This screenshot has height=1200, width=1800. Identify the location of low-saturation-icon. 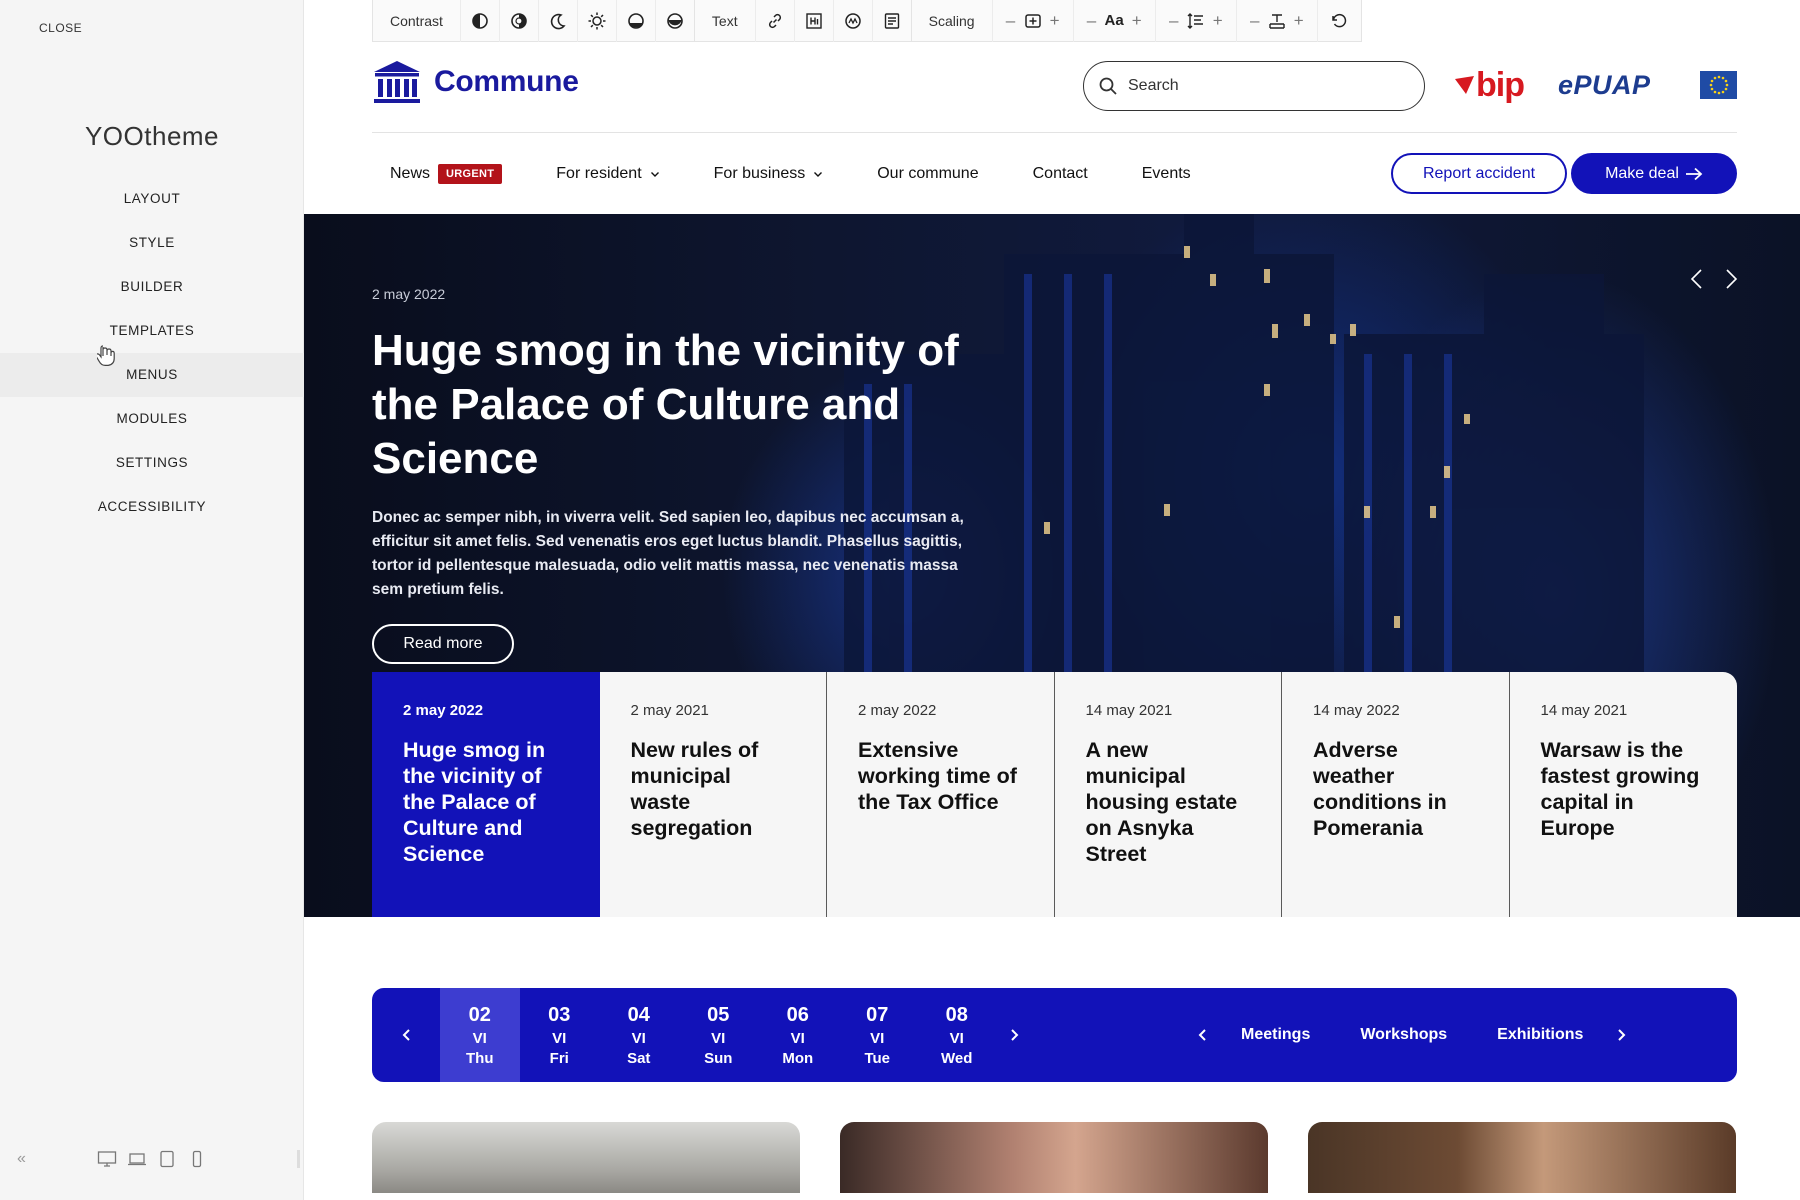
(635, 21).